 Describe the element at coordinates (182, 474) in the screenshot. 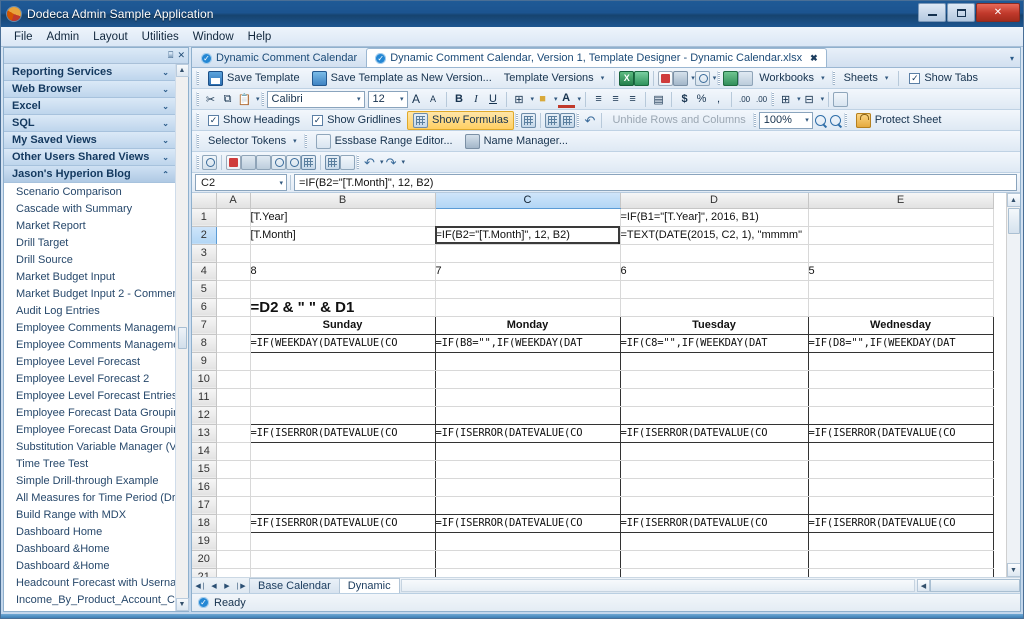

I see `sidebar-scroll-track-lower` at that location.